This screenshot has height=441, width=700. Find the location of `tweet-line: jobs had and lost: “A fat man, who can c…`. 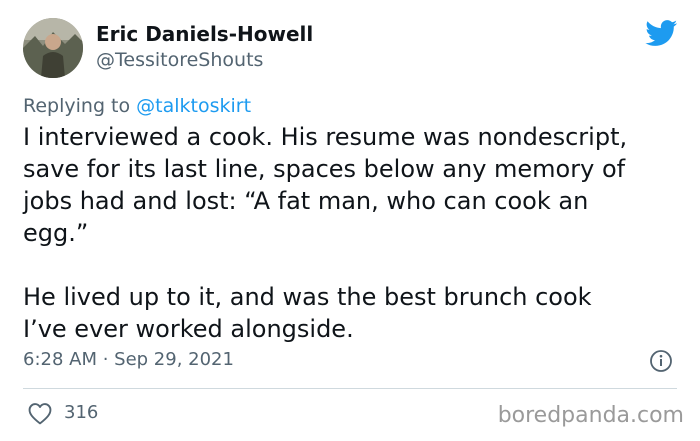

tweet-line: jobs had and lost: “A fat man, who can c… is located at coordinates (306, 201).